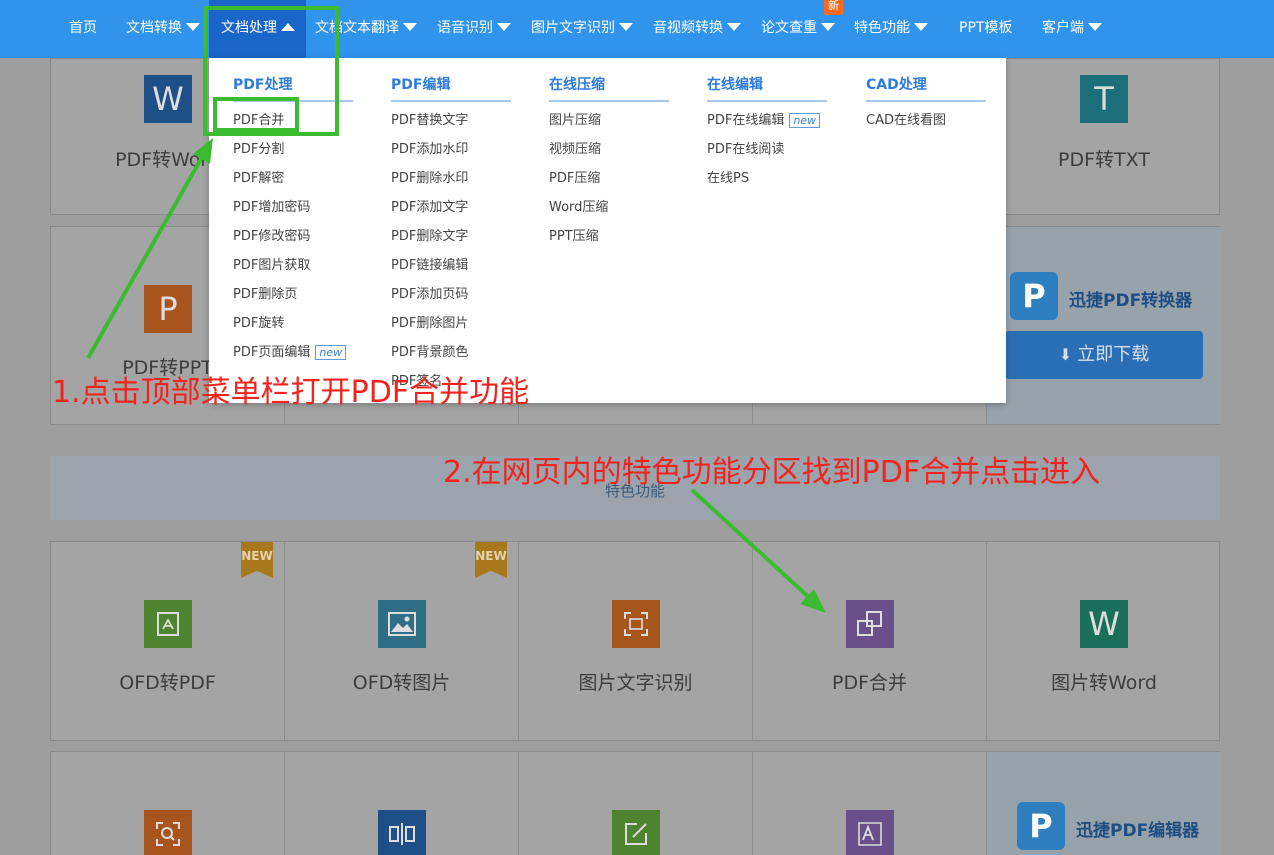 The width and height of the screenshot is (1274, 855). What do you see at coordinates (291, 392) in the screenshot?
I see `annotation-step-1: 1.点击顶部菜单栏打开PDF合并功能` at bounding box center [291, 392].